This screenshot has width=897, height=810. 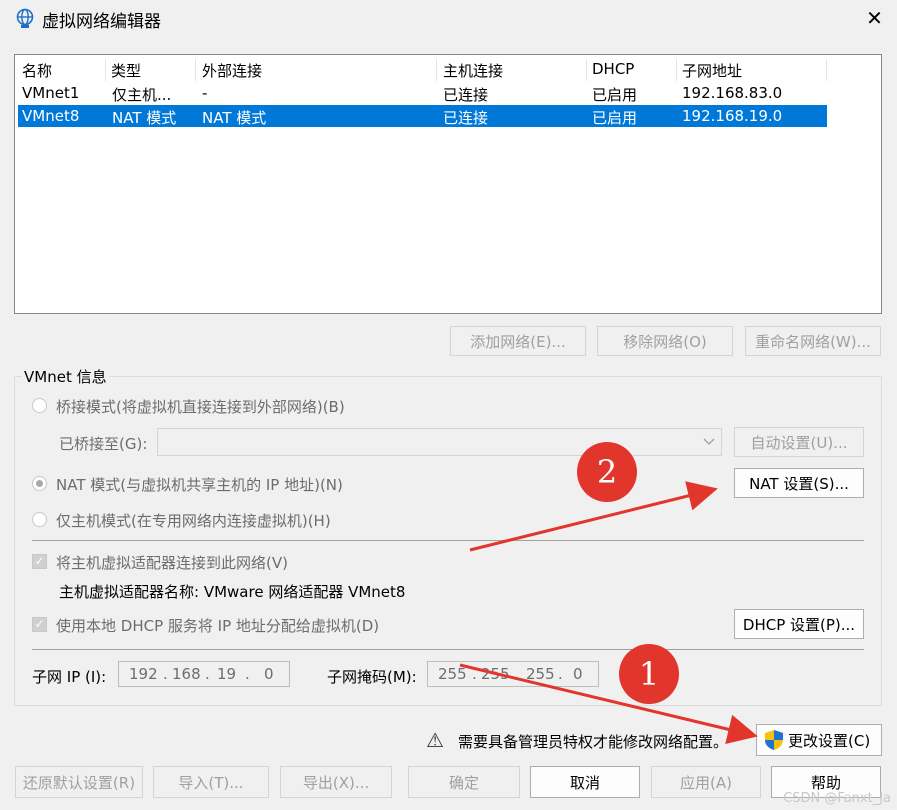 What do you see at coordinates (439, 442) in the screenshot?
I see `bridged-to-select` at bounding box center [439, 442].